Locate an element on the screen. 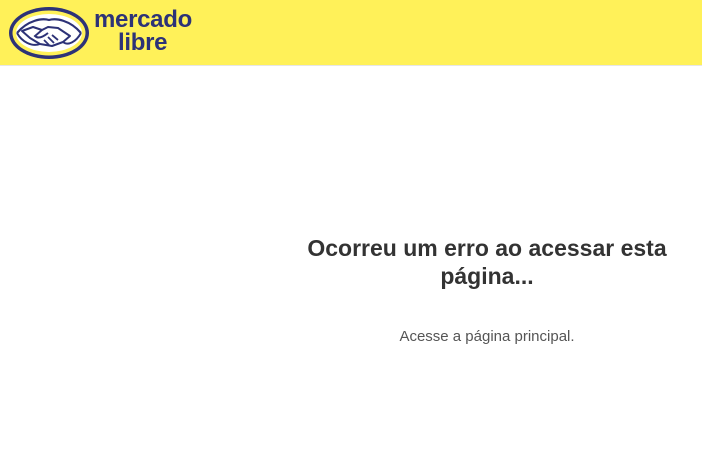  brand-line-1: mercado is located at coordinates (143, 19).